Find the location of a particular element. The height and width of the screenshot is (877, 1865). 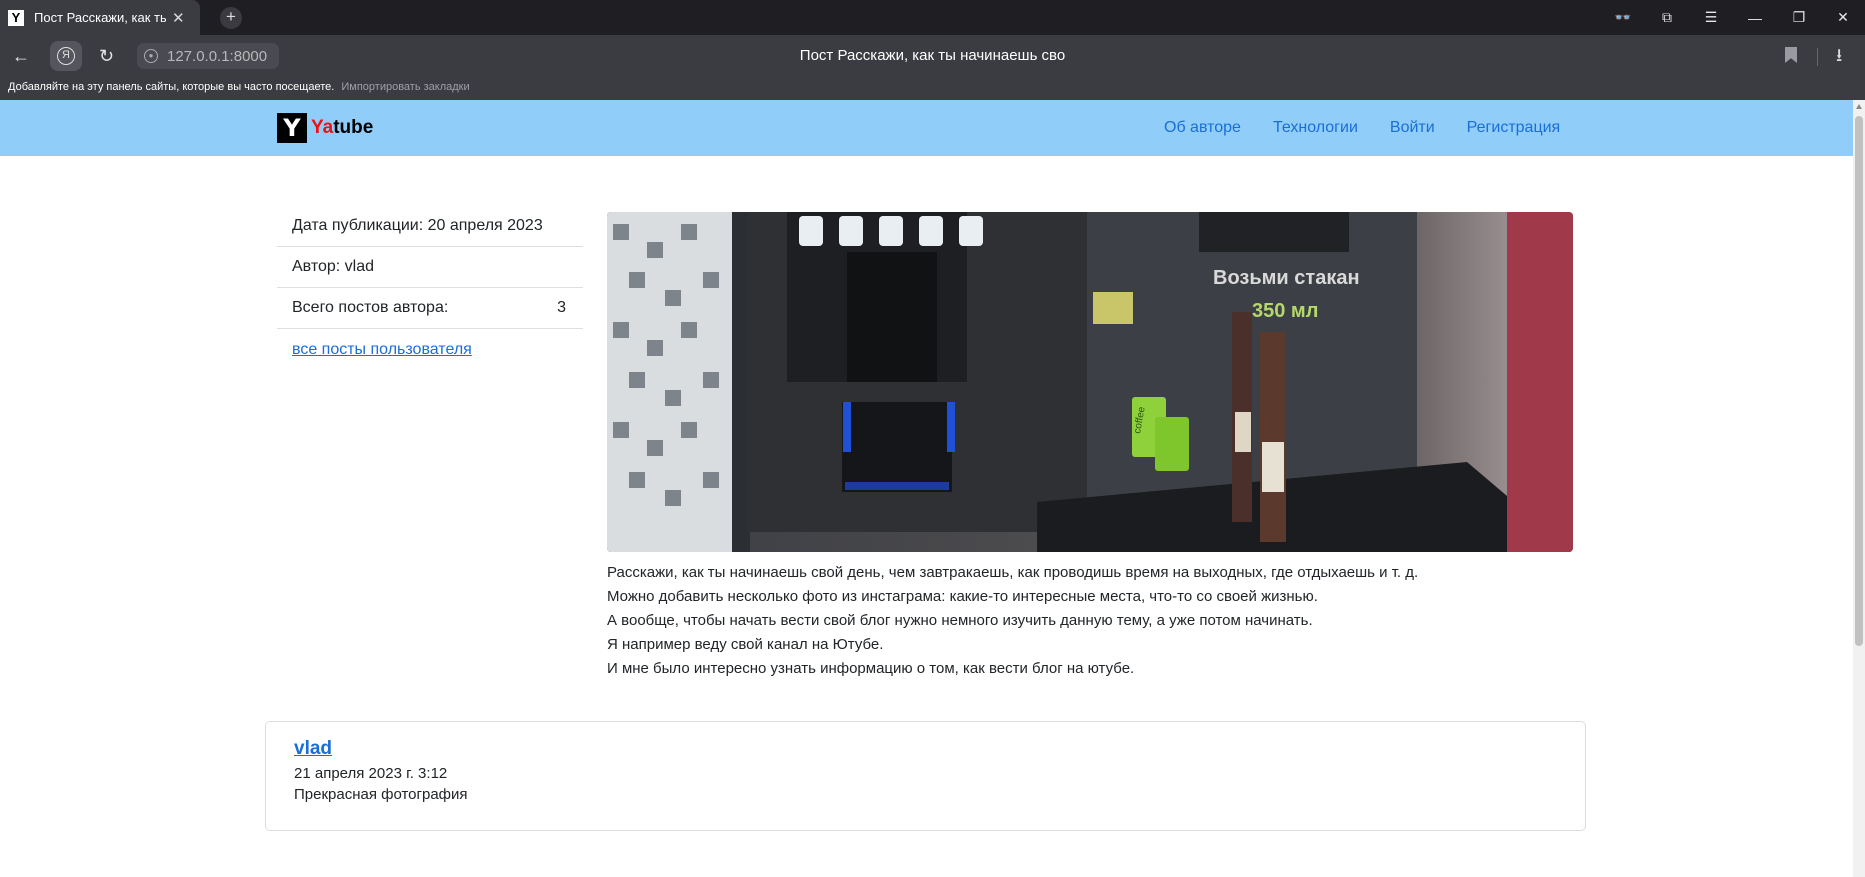

brand-name: Yatube is located at coordinates (342, 128).